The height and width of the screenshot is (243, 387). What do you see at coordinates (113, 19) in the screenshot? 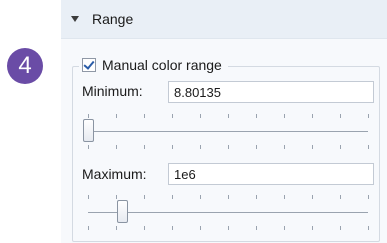
I see `section-title: Range` at bounding box center [113, 19].